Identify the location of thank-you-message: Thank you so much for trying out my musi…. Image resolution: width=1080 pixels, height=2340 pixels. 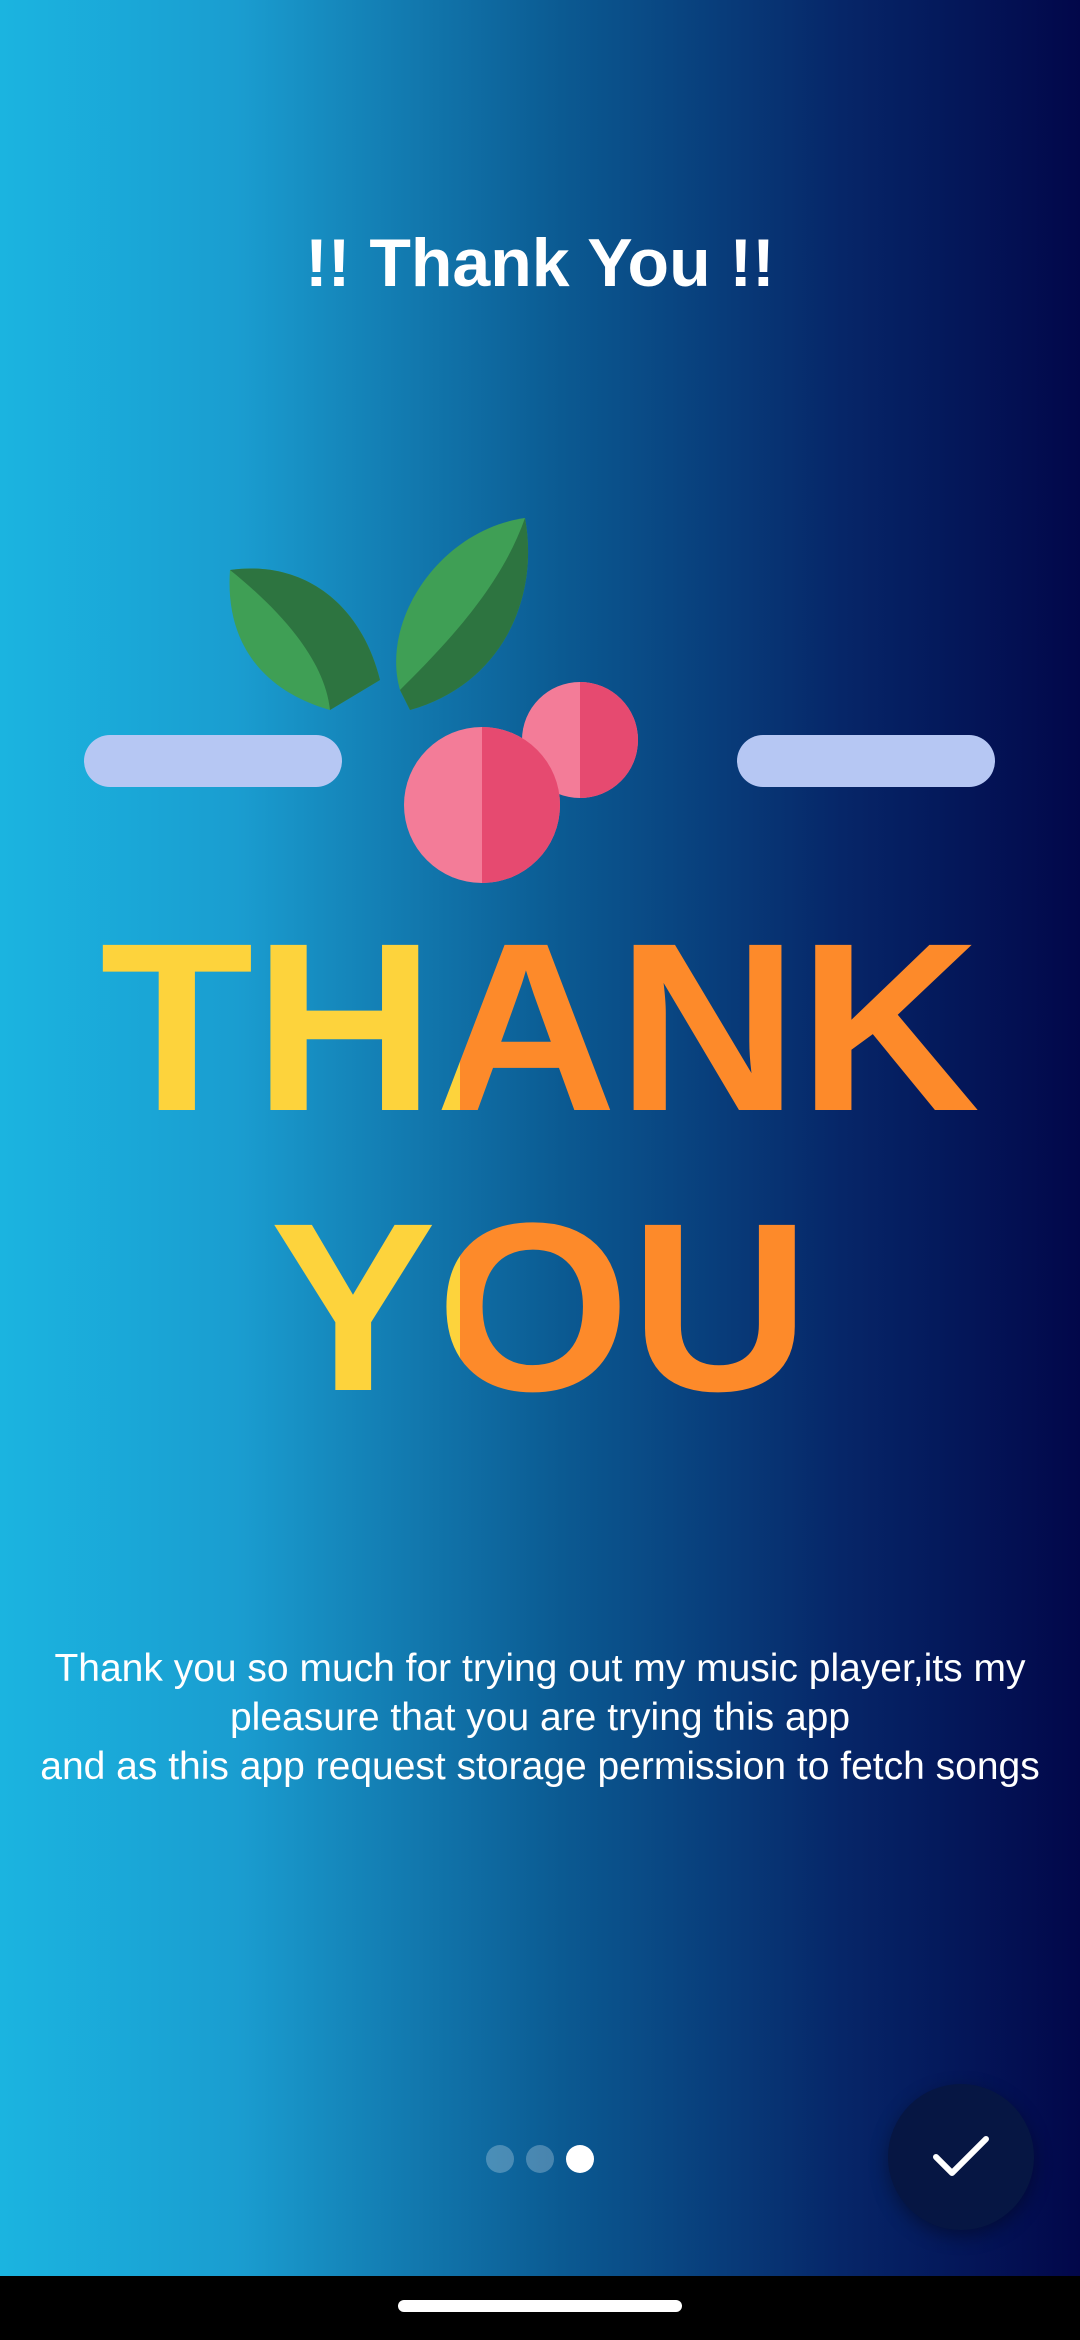
(540, 1717).